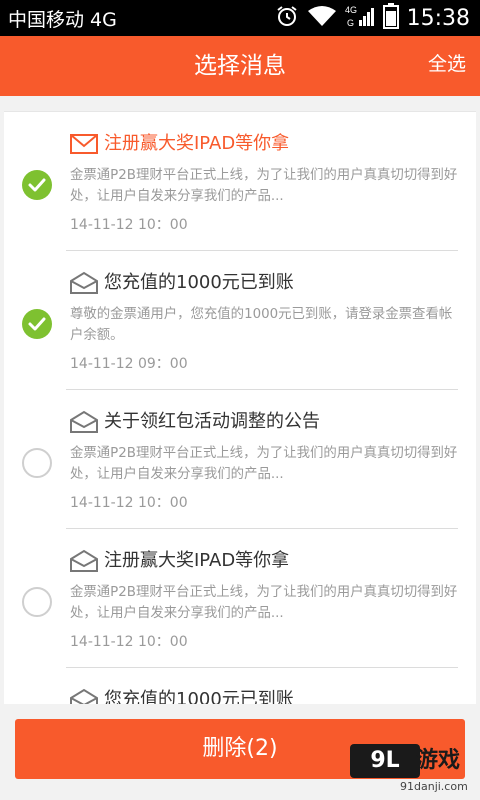  I want to click on status-icons: 4G G 15:38, so click(372, 18).